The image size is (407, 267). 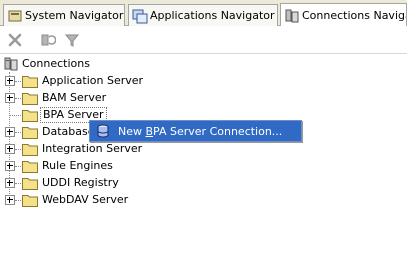 I want to click on tree-item-uddi-registry: UDDI Registry, so click(x=100, y=183).